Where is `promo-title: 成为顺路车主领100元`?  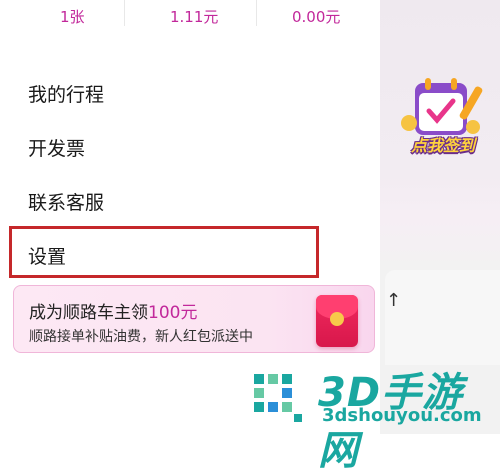 promo-title: 成为顺路车主领100元 is located at coordinates (113, 310).